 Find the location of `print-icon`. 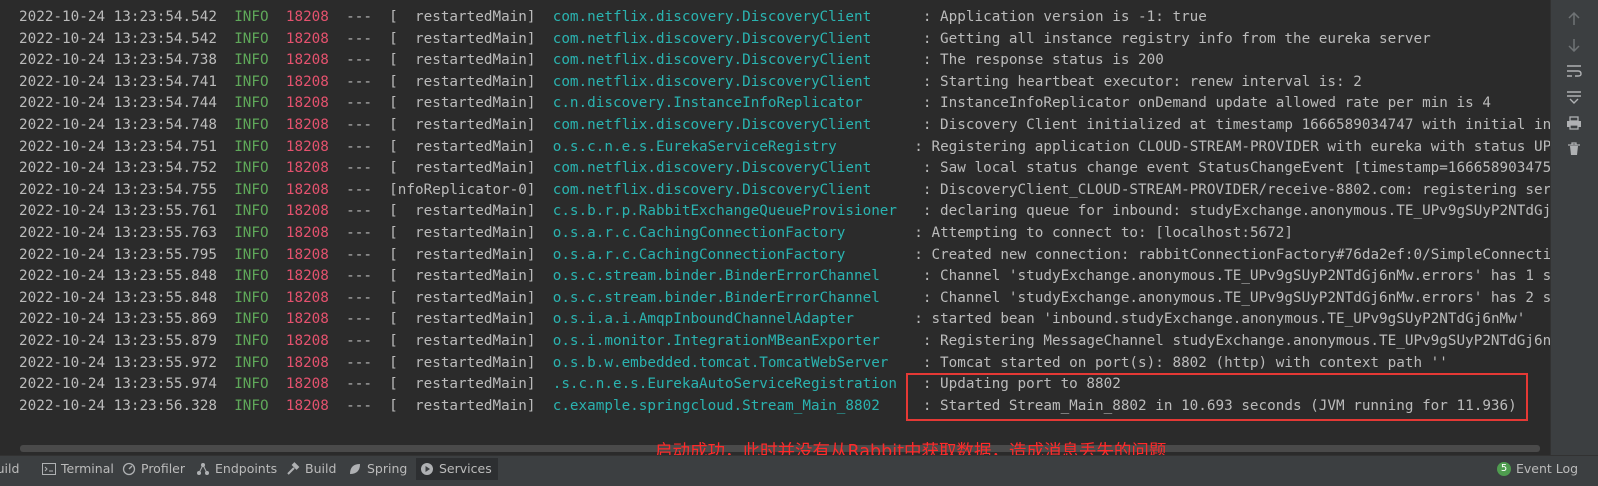

print-icon is located at coordinates (1574, 123).